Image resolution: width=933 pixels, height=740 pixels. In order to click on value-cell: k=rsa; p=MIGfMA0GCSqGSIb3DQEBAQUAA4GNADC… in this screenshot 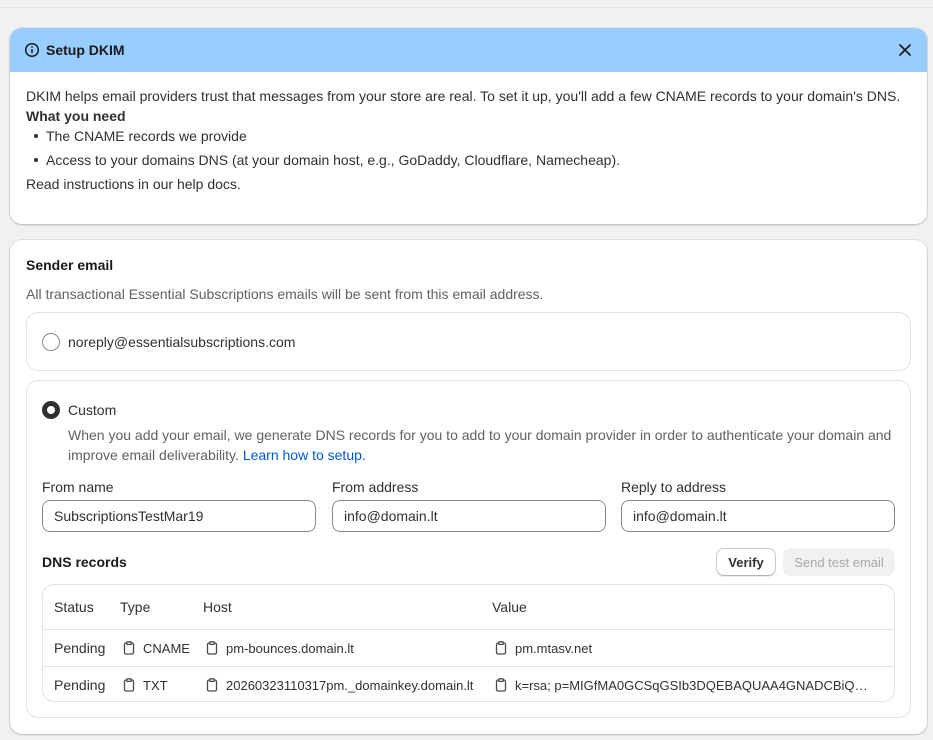, I will do `click(681, 684)`.